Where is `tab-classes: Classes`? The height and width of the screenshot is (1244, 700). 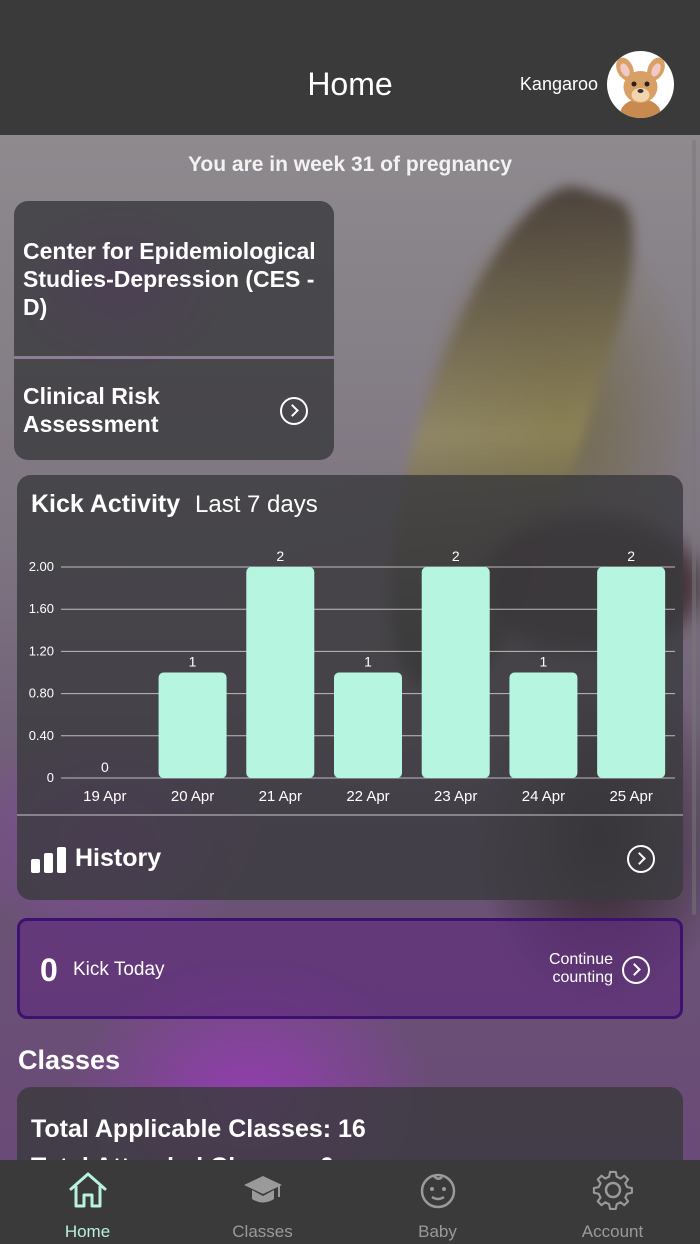 tab-classes: Classes is located at coordinates (262, 1202).